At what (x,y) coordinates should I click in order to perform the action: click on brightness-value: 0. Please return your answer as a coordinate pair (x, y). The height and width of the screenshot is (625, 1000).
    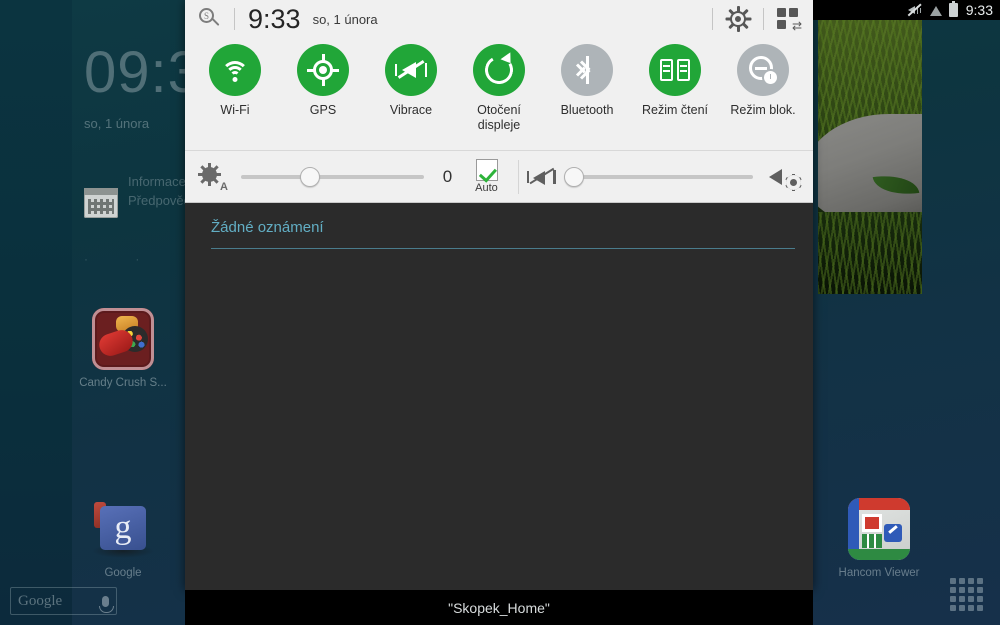
    Looking at the image, I should click on (447, 176).